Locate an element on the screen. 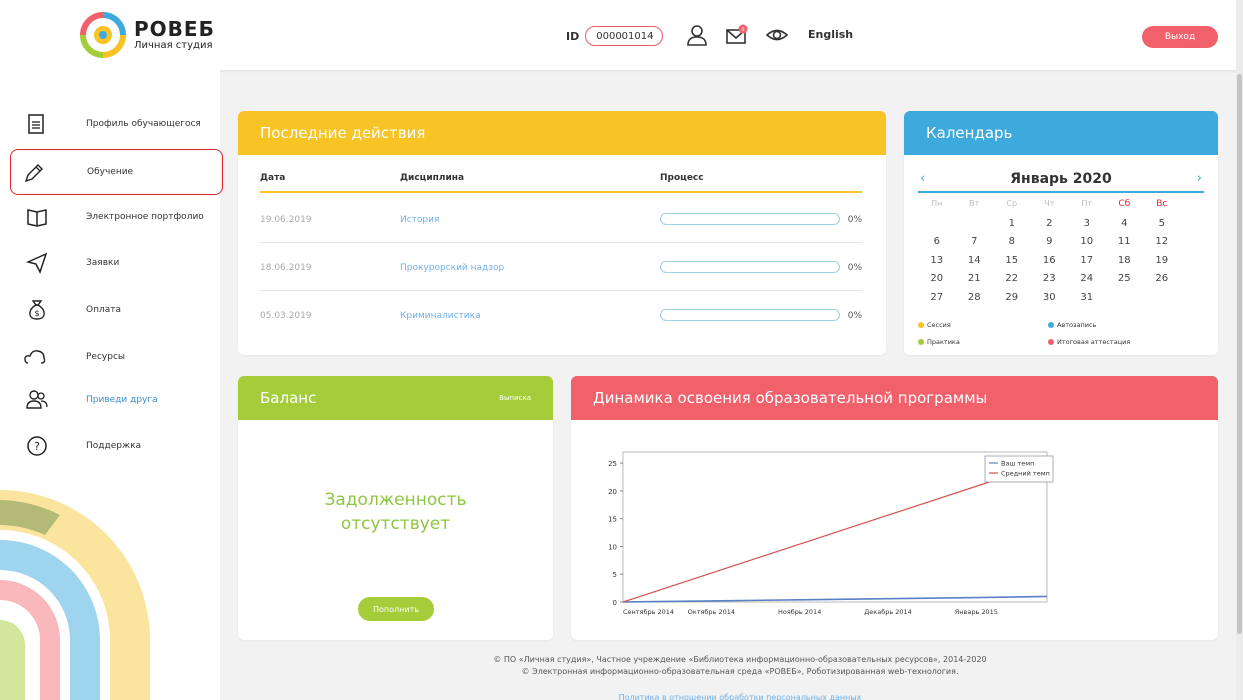  calendar-day: 28 is located at coordinates (975, 301).